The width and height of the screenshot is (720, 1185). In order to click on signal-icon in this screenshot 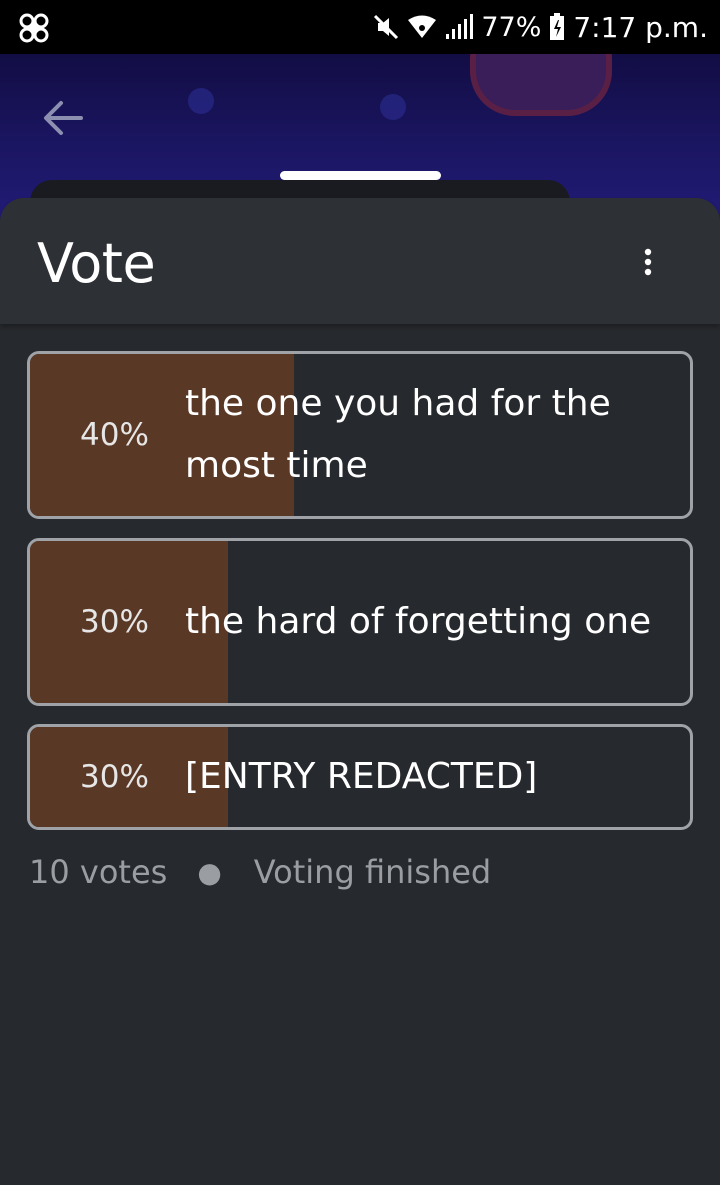, I will do `click(460, 26)`.